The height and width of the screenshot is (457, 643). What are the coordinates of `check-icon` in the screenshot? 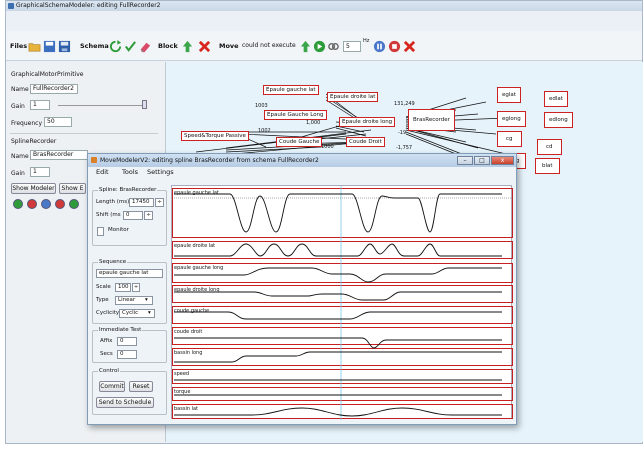 It's located at (130, 46).